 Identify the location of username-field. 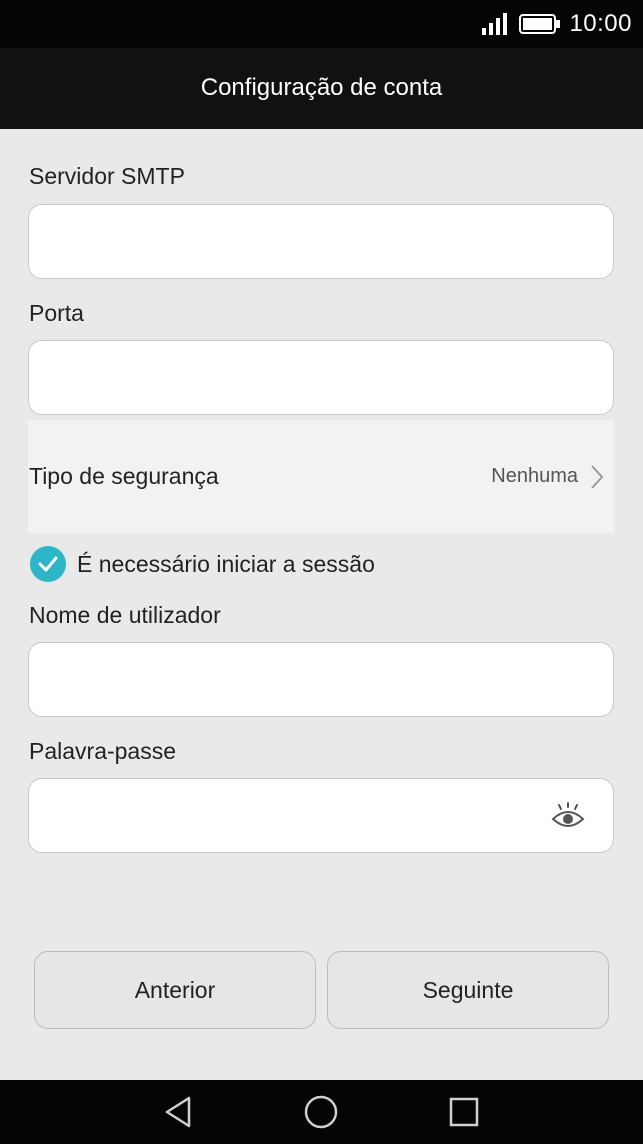
(321, 679).